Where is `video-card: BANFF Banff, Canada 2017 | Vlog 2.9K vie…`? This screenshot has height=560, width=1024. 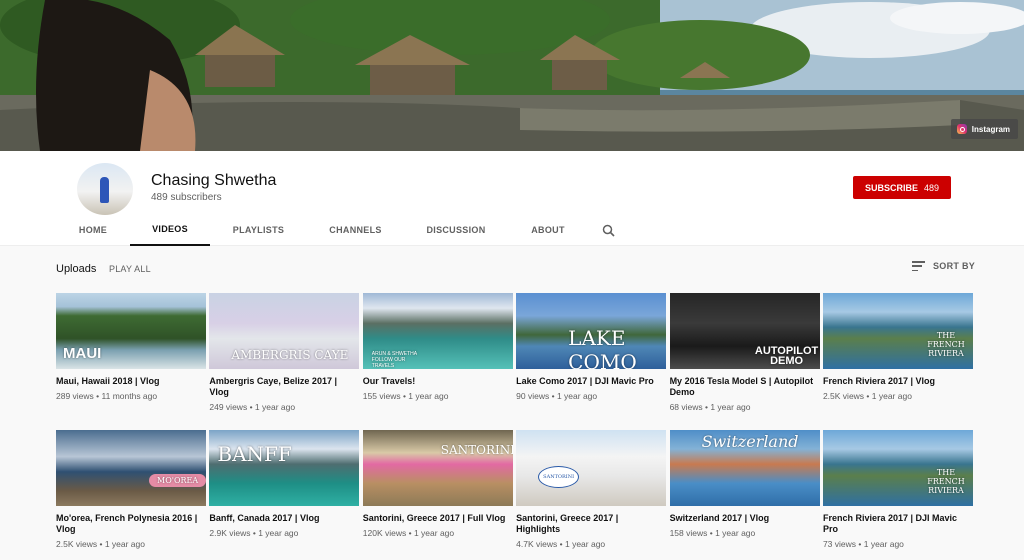
video-card: BANFF Banff, Canada 2017 | Vlog 2.9K vie… is located at coordinates (284, 495).